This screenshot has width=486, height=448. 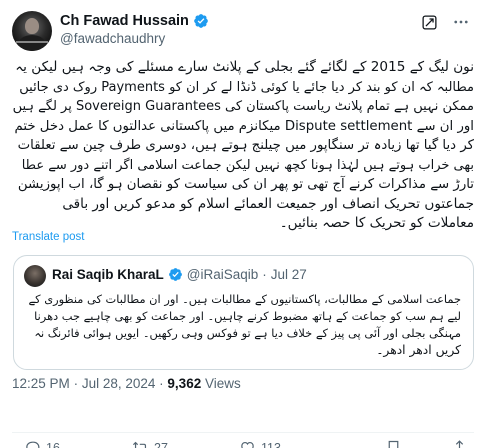 What do you see at coordinates (243, 432) in the screenshot?
I see `divider` at bounding box center [243, 432].